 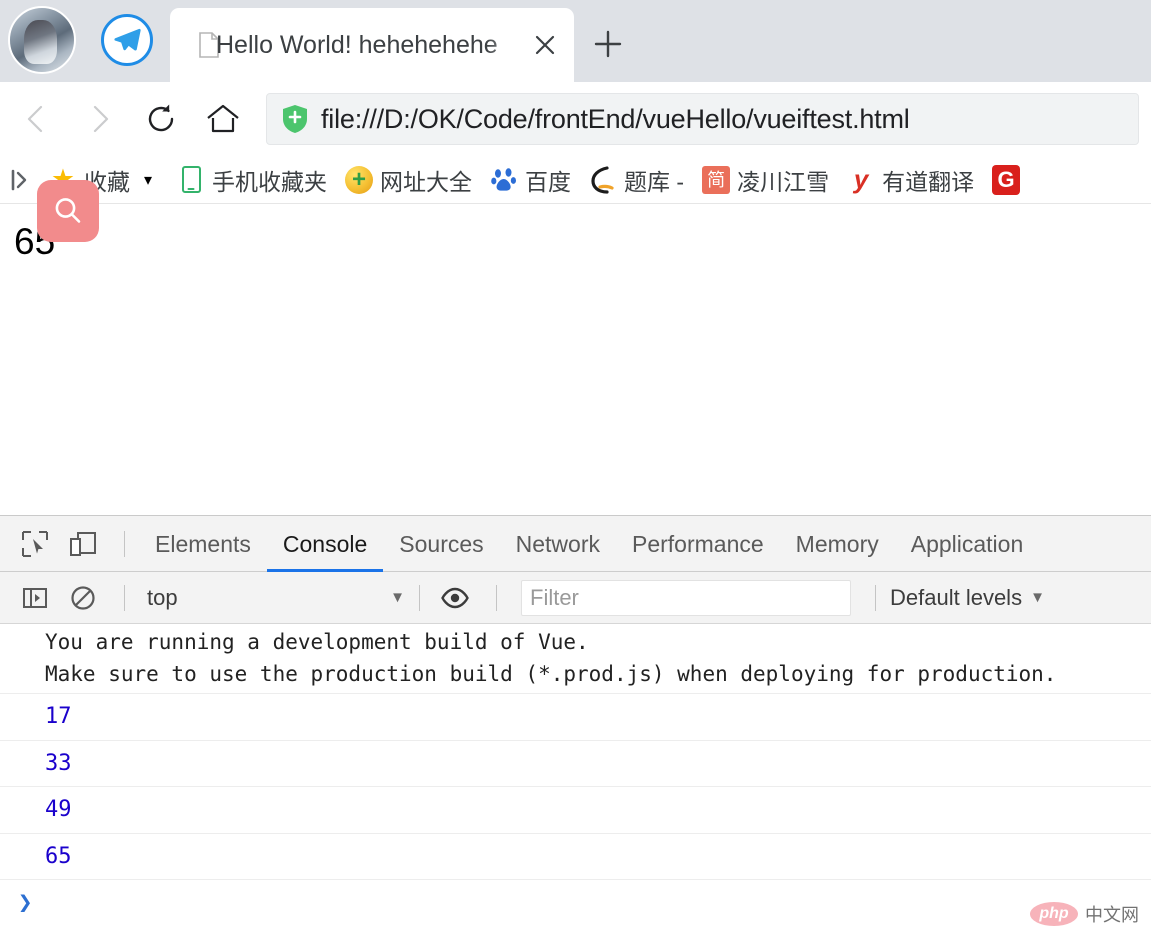 I want to click on jianshu-icon: 简, so click(x=716, y=179).